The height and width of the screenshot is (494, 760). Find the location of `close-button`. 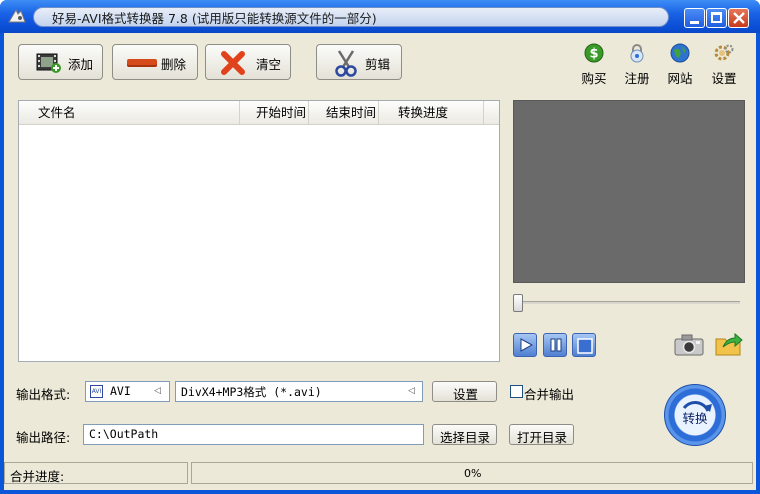

close-button is located at coordinates (738, 18).